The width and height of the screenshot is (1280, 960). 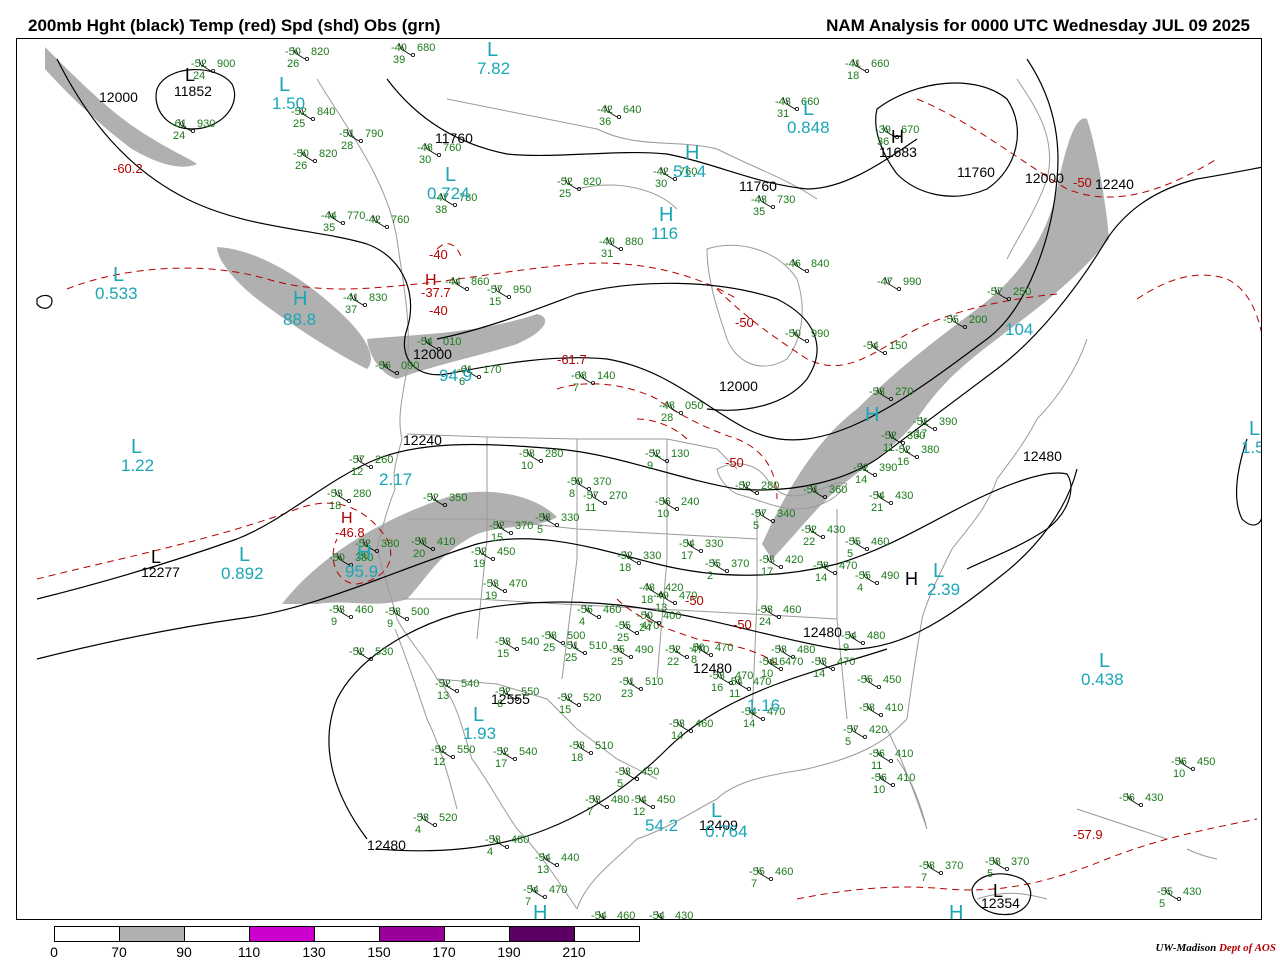 I want to click on station-obs: -47 990, so click(x=899, y=283).